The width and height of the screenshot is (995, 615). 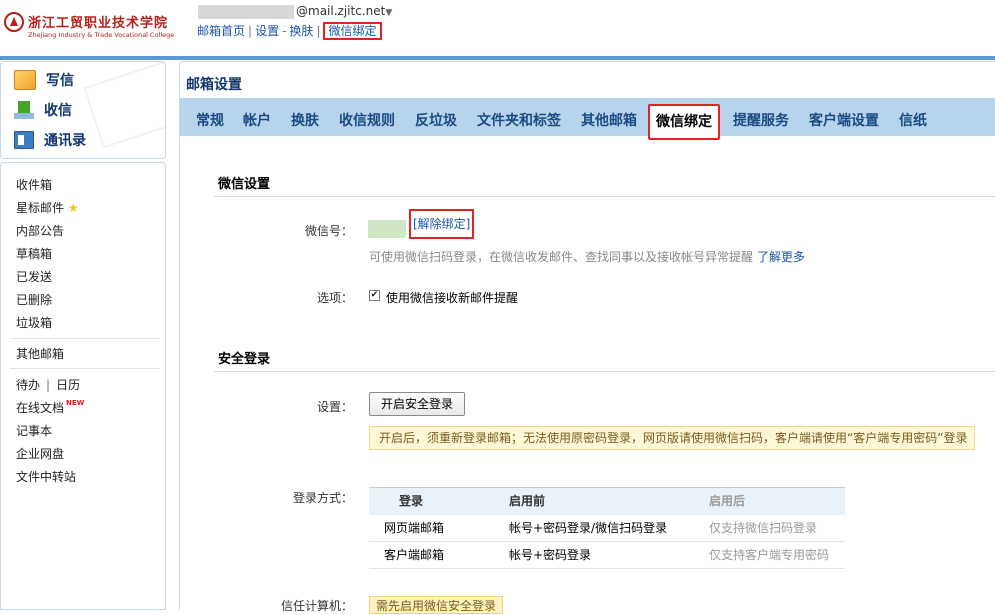 What do you see at coordinates (267, 31) in the screenshot?
I see `nav-settings: 设置` at bounding box center [267, 31].